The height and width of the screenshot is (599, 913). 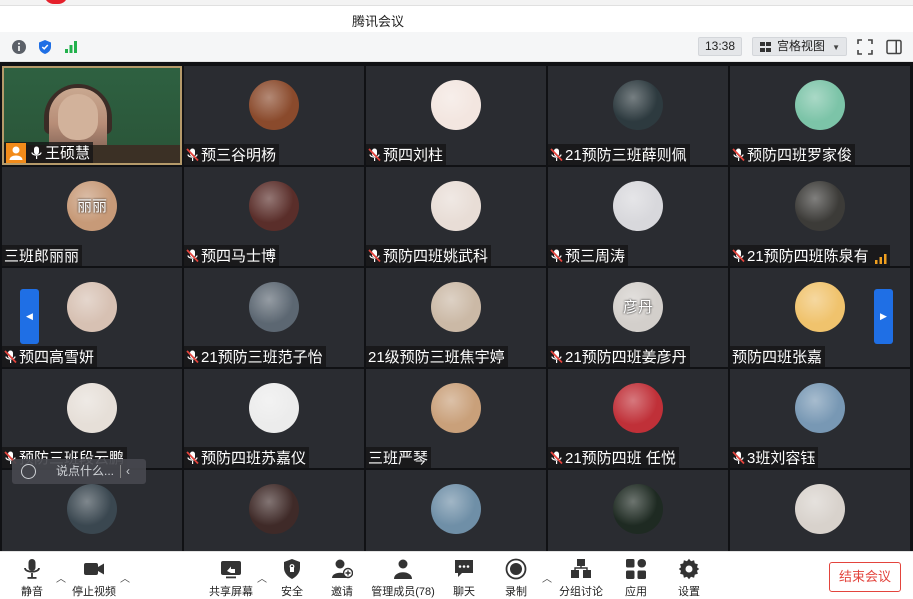 I want to click on shield-icon, so click(x=44, y=46).